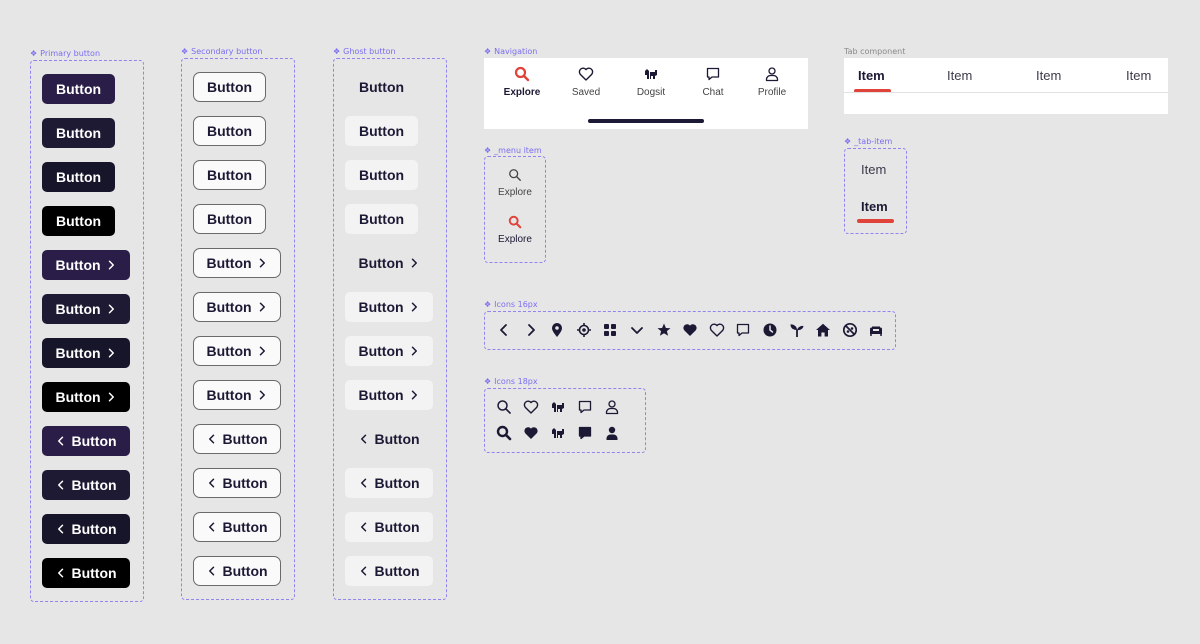  Describe the element at coordinates (651, 92) in the screenshot. I see `nav-label: Dogsit` at that location.